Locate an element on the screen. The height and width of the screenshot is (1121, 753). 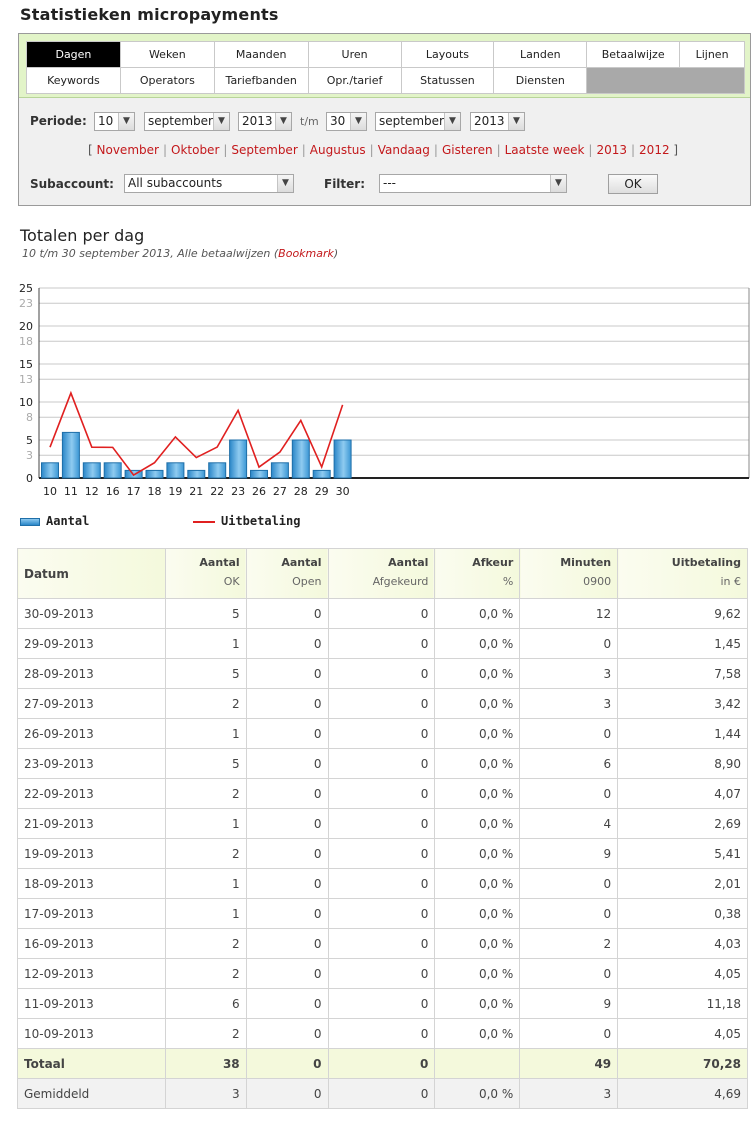
tab-betaalwijze: Betaalwijze is located at coordinates (634, 55).